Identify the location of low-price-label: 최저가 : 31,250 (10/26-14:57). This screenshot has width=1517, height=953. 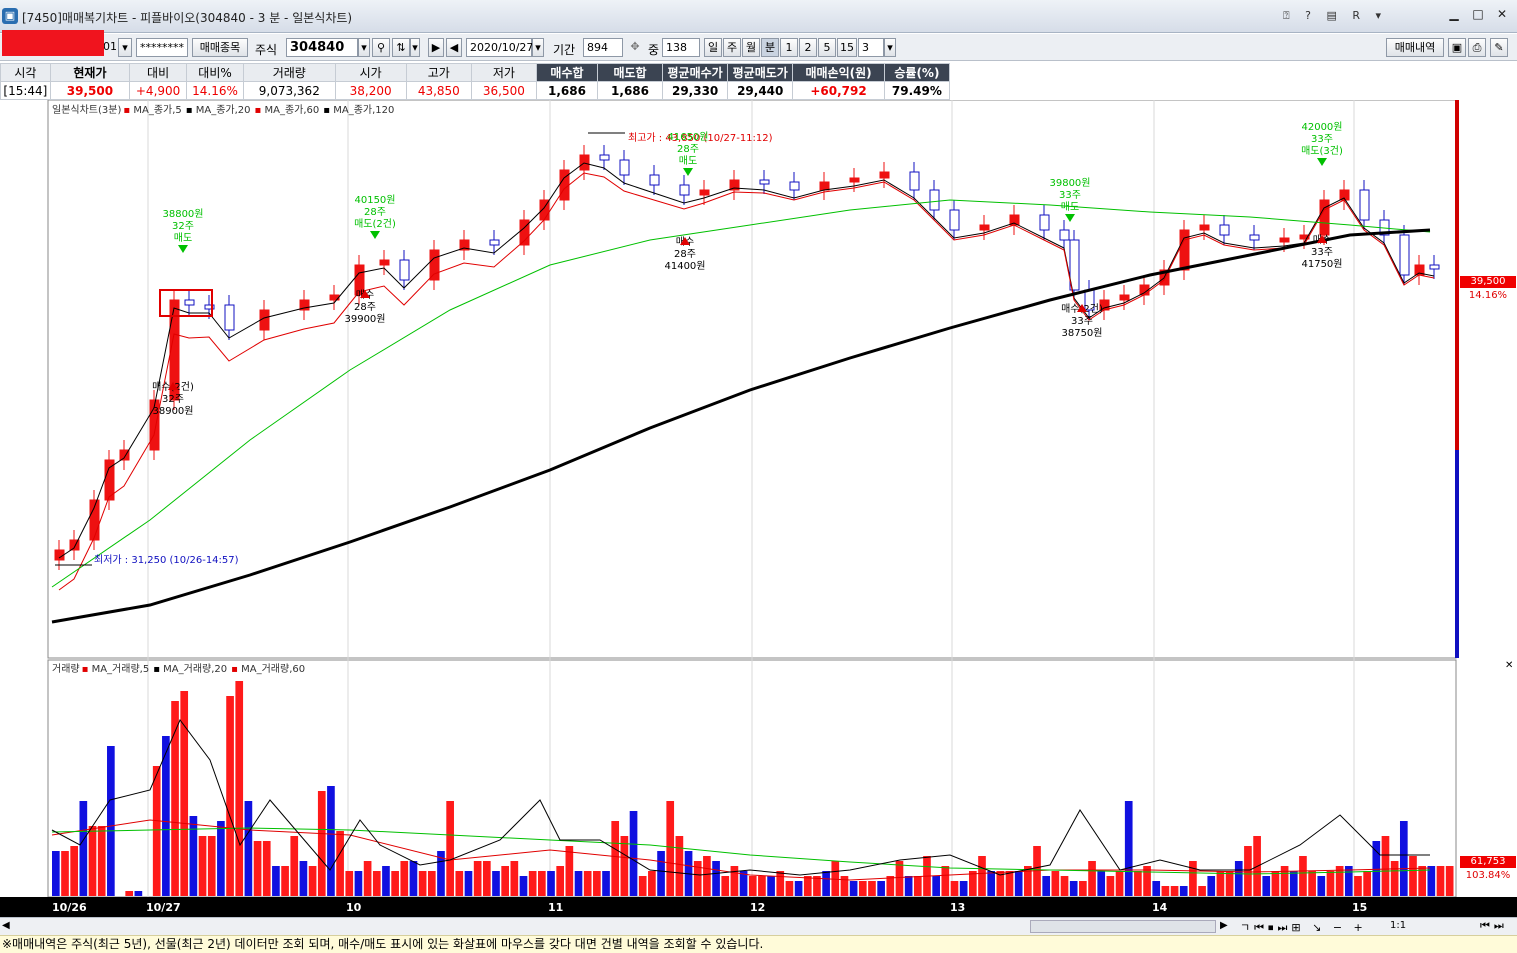
(166, 560).